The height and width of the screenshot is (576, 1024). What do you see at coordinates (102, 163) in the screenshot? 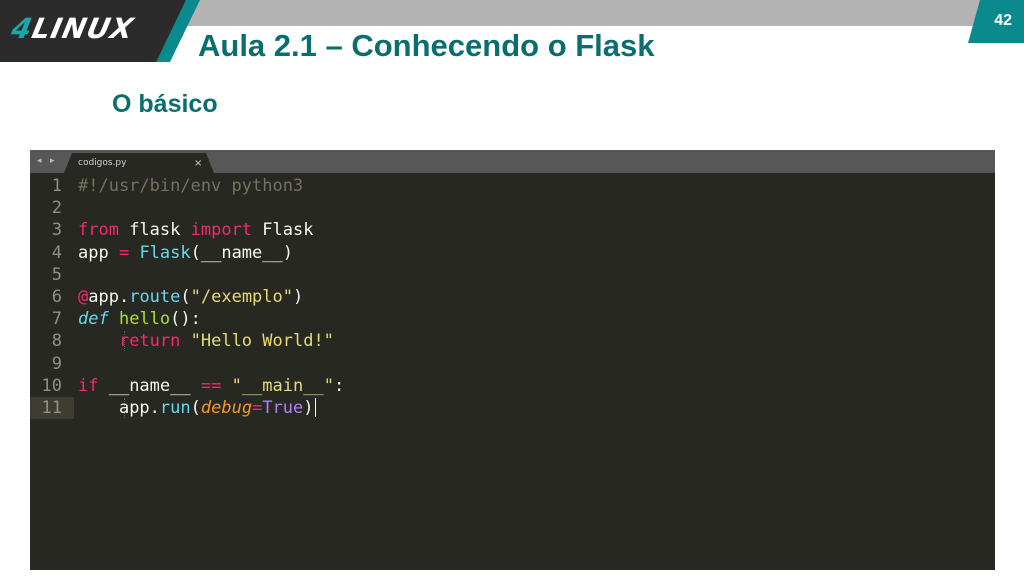
I see `tab-filename: codigos.py` at bounding box center [102, 163].